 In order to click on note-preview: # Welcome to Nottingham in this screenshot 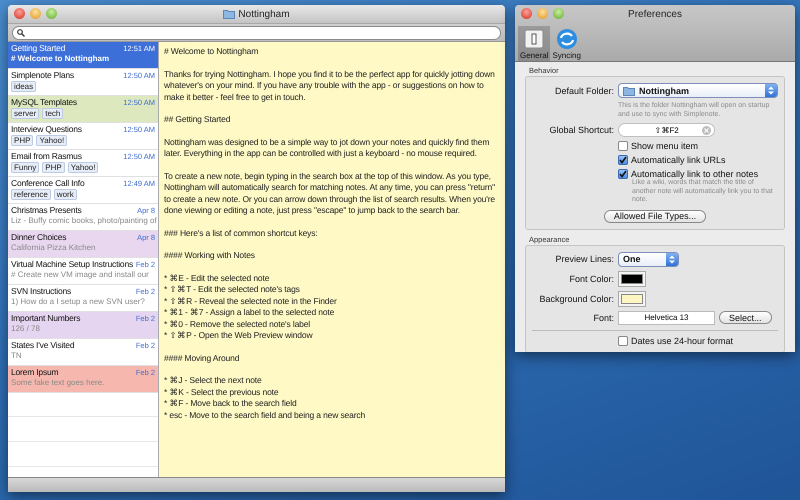, I will do `click(60, 58)`.